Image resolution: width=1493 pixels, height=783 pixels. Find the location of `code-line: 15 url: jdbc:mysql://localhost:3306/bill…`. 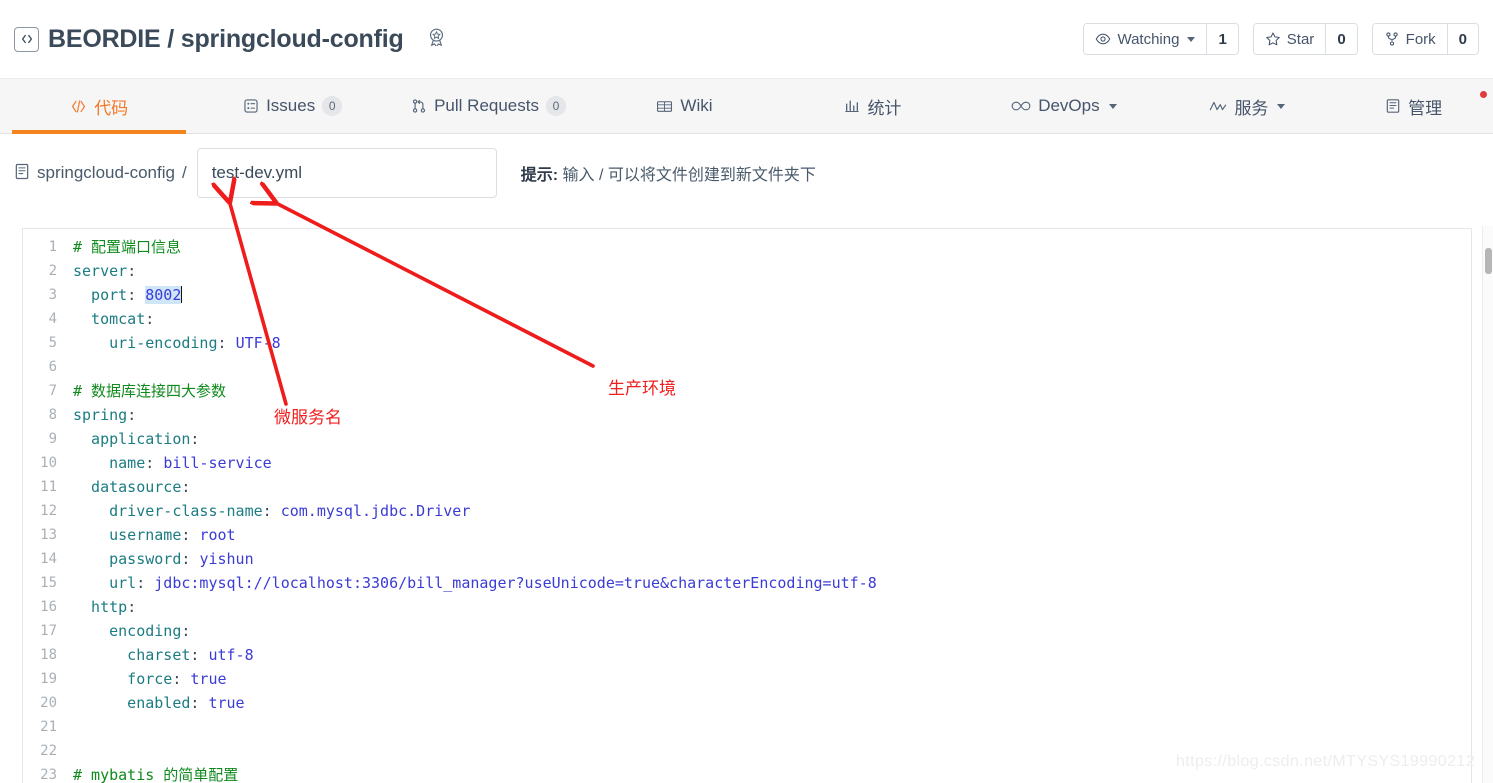

code-line: 15 url: jdbc:mysql://localhost:3306/bill… is located at coordinates (747, 583).